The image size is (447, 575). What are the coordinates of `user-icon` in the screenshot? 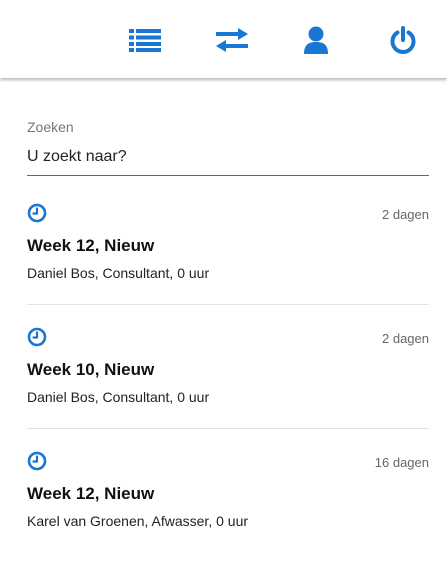 It's located at (316, 40).